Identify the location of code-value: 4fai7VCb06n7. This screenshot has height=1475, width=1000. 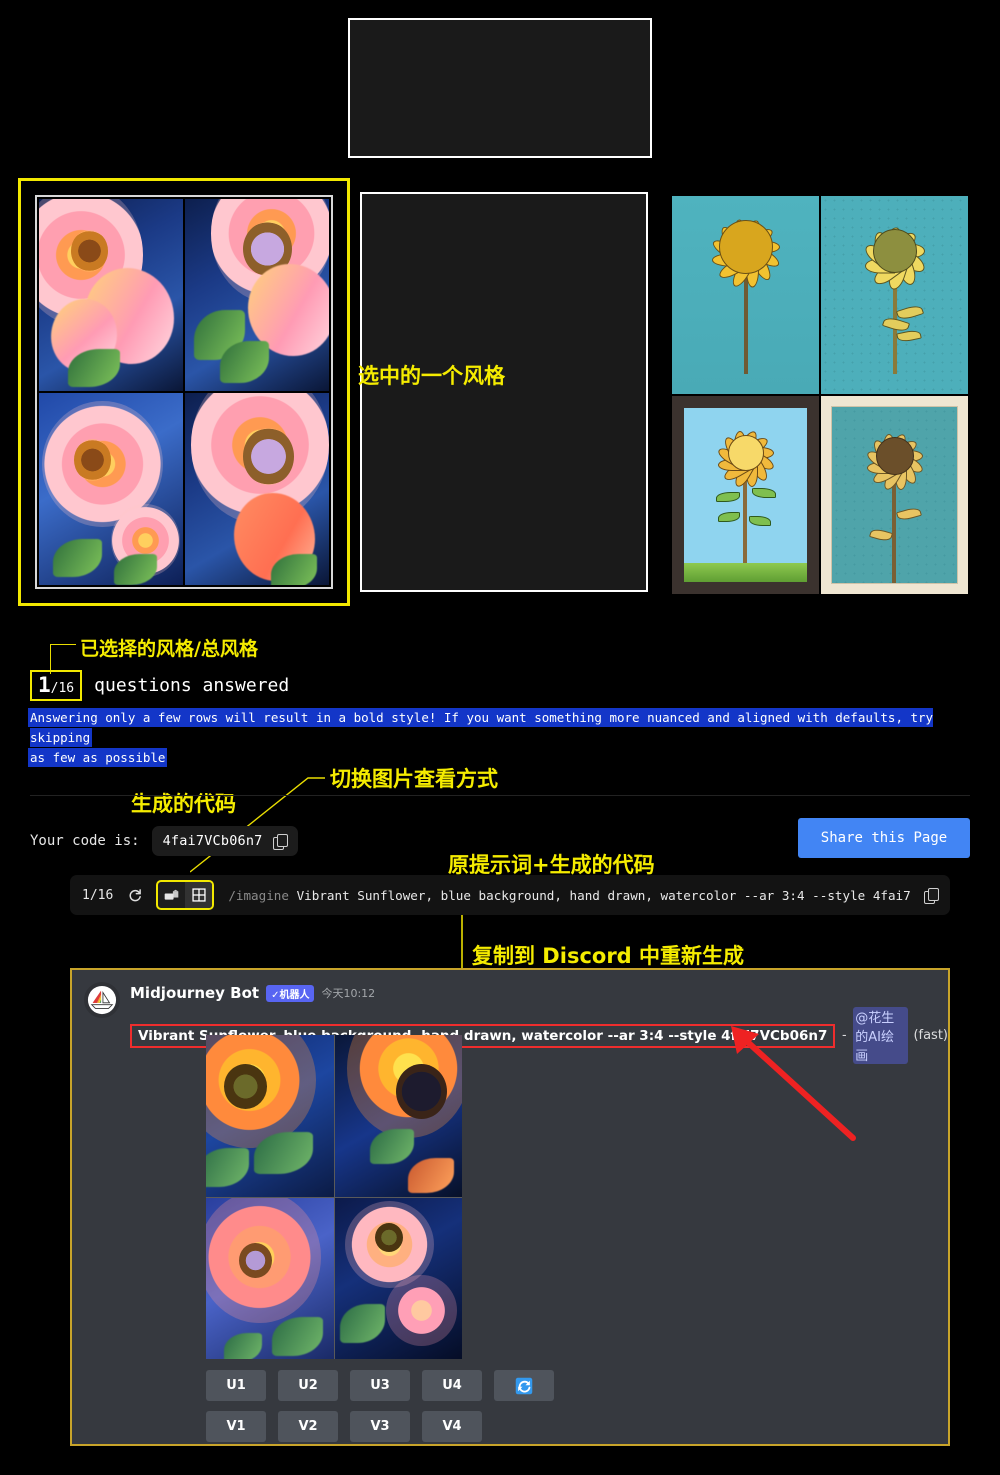
(212, 841).